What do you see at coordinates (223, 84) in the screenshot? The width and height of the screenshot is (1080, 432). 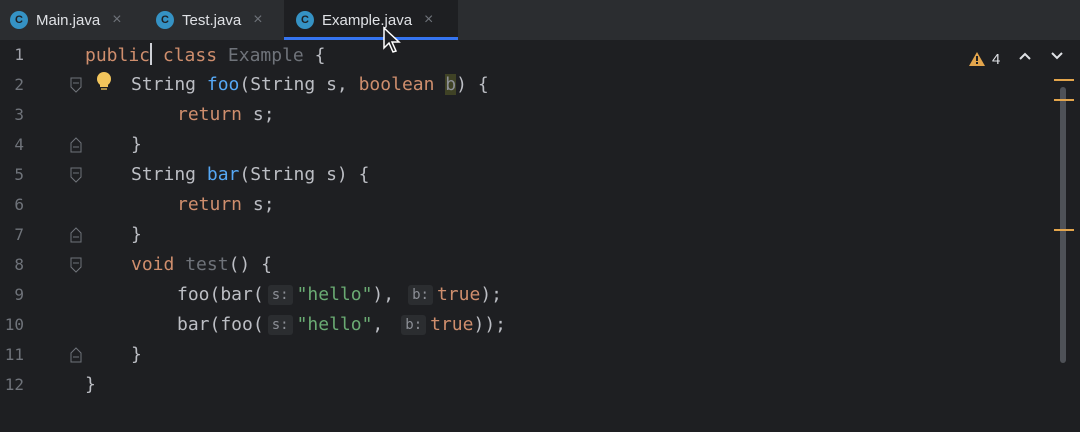 I see `method-name: foo` at bounding box center [223, 84].